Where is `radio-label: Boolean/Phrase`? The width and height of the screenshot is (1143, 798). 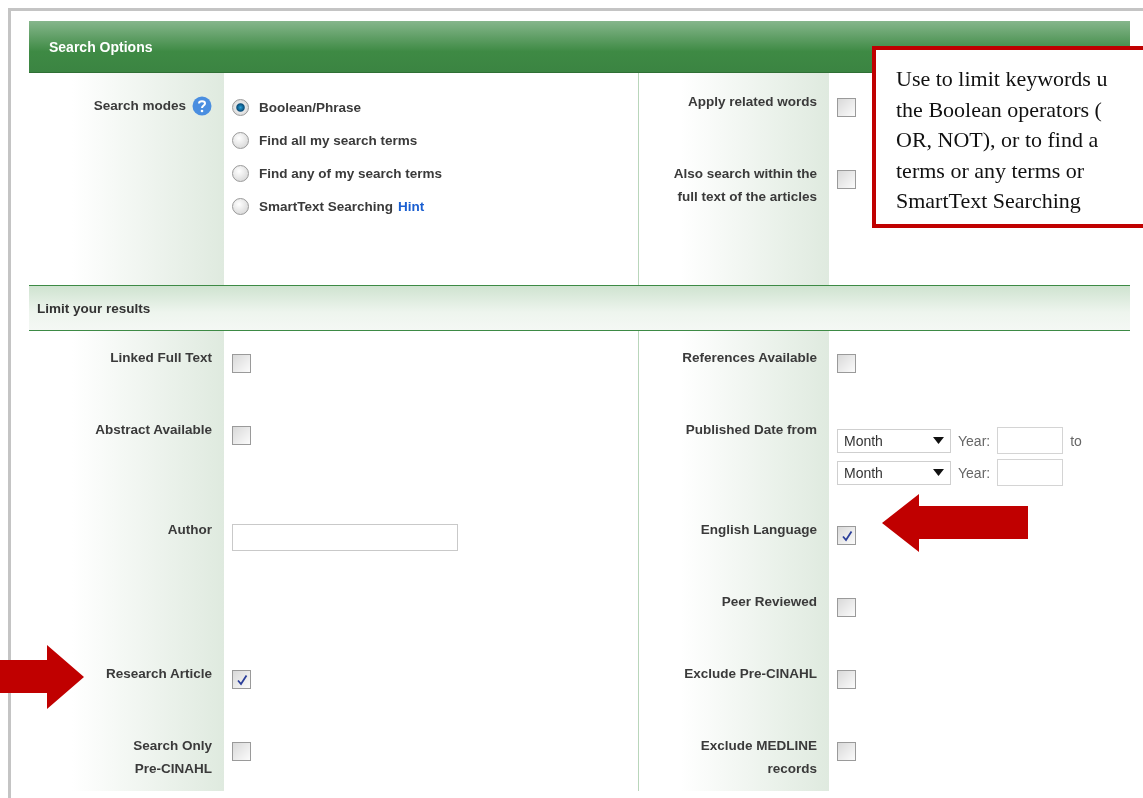 radio-label: Boolean/Phrase is located at coordinates (310, 107).